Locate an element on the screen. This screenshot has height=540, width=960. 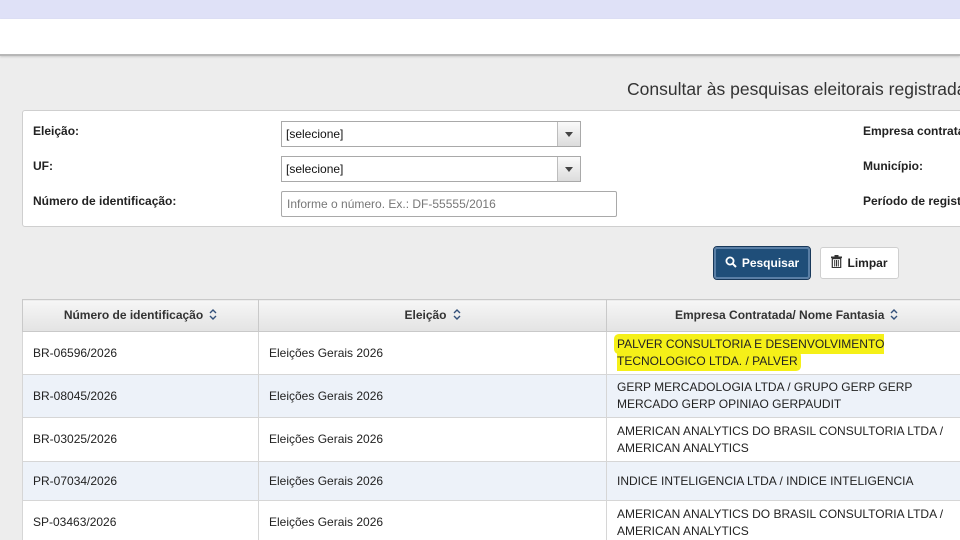
trash-icon is located at coordinates (837, 263).